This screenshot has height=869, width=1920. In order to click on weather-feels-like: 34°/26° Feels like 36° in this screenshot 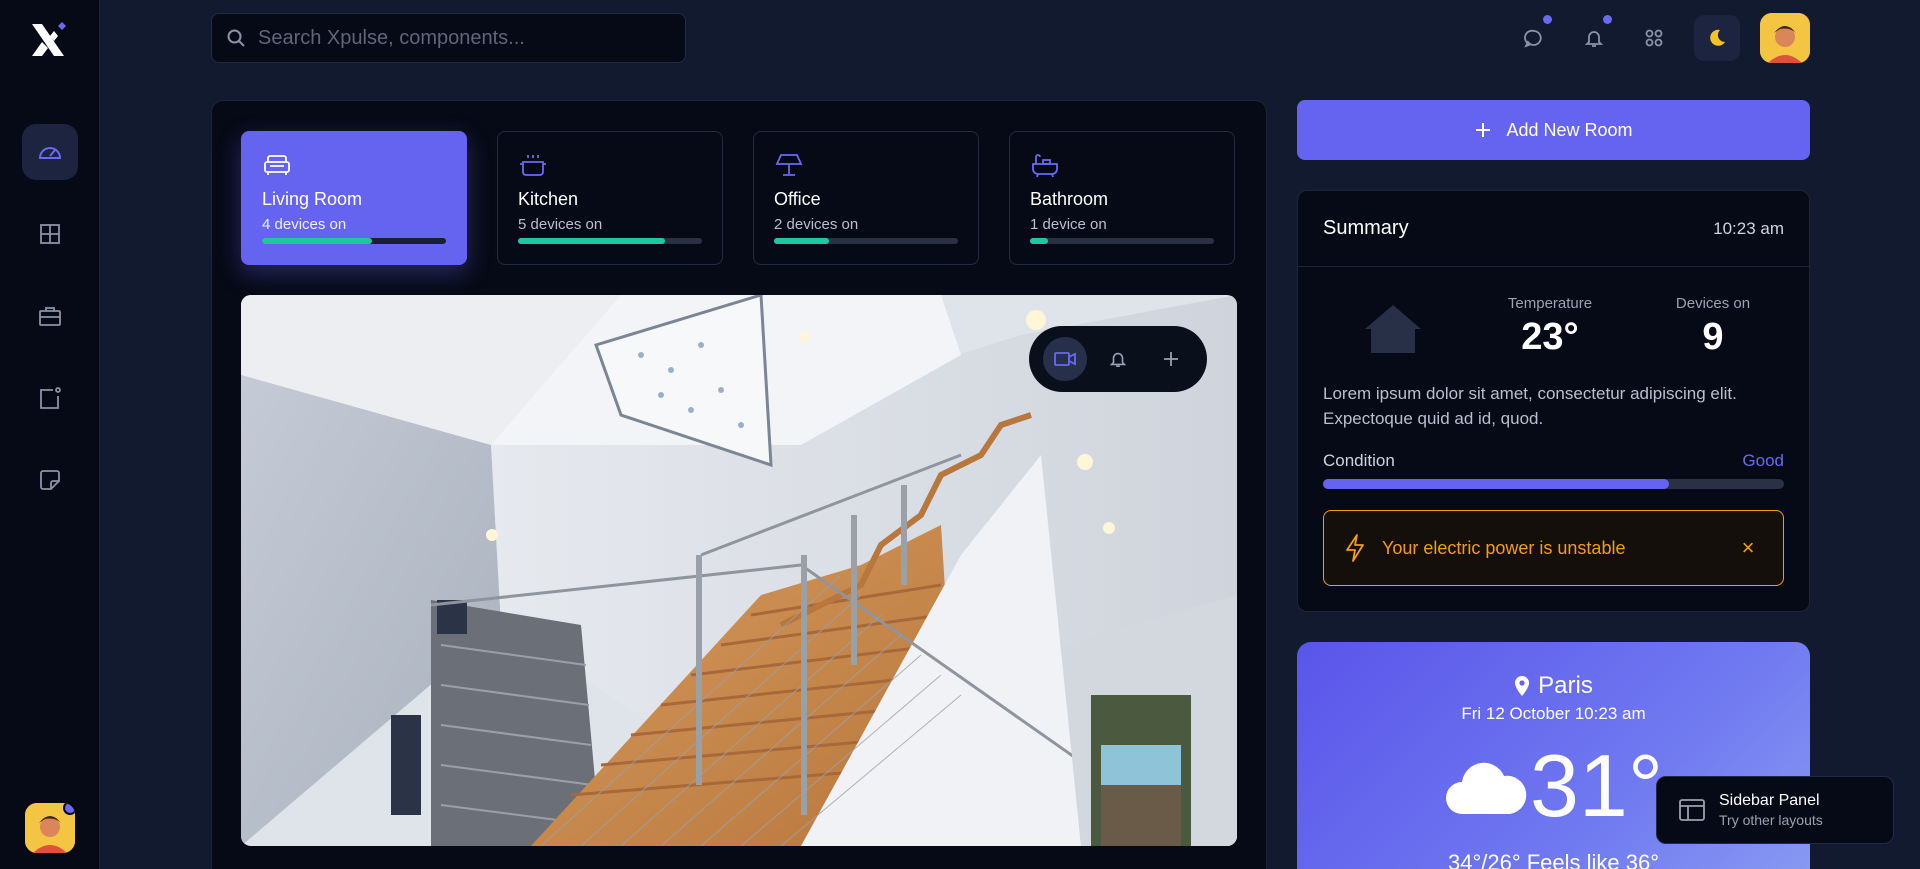, I will do `click(1553, 859)`.